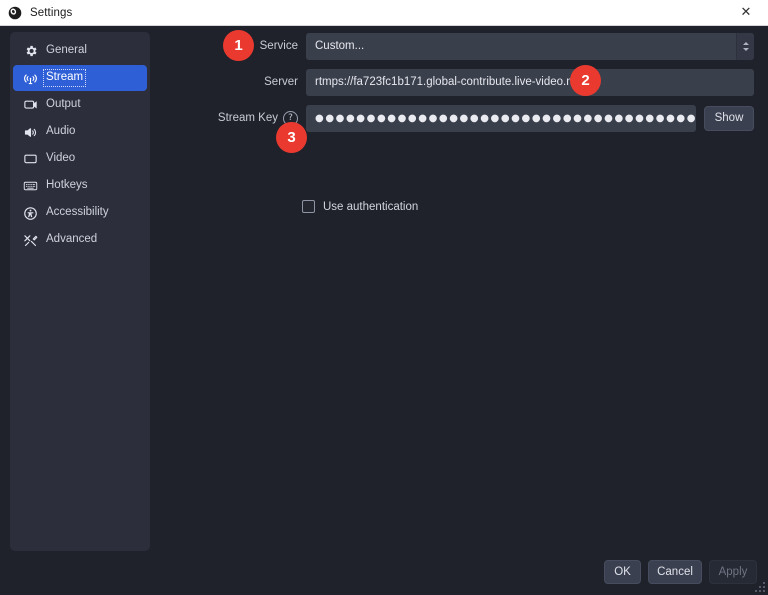 The image size is (768, 595). I want to click on sidebar-item-label: Stream, so click(64, 78).